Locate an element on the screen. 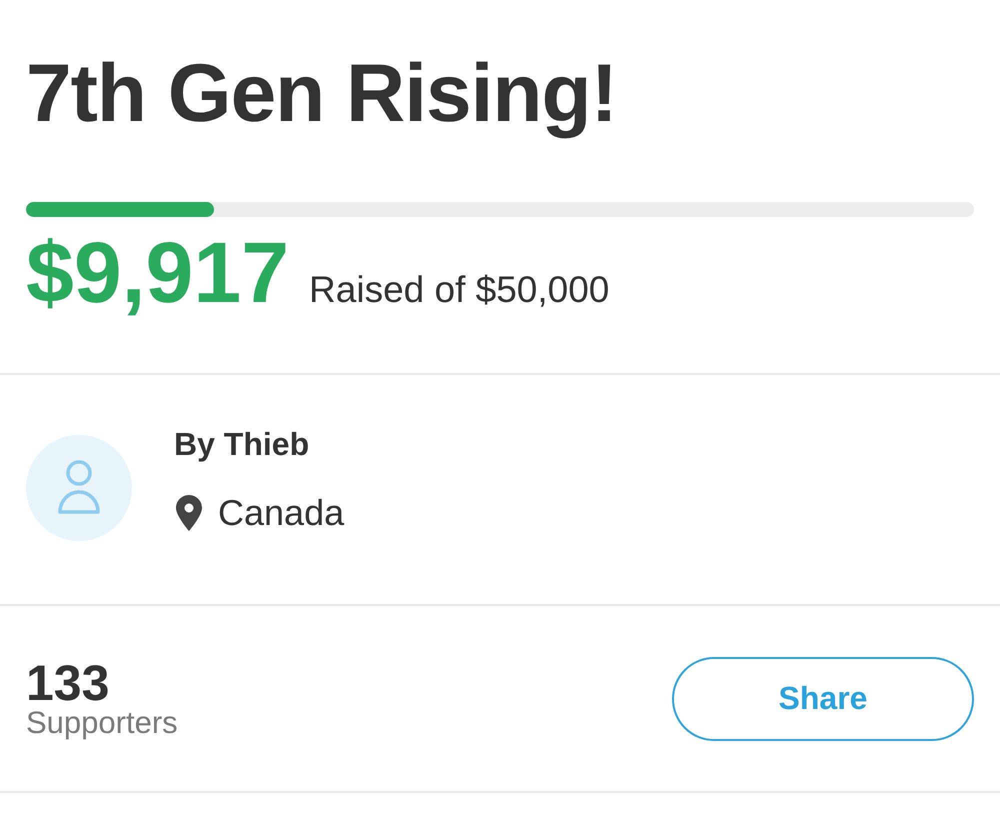 The image size is (1000, 823). share-button: Share is located at coordinates (823, 698).